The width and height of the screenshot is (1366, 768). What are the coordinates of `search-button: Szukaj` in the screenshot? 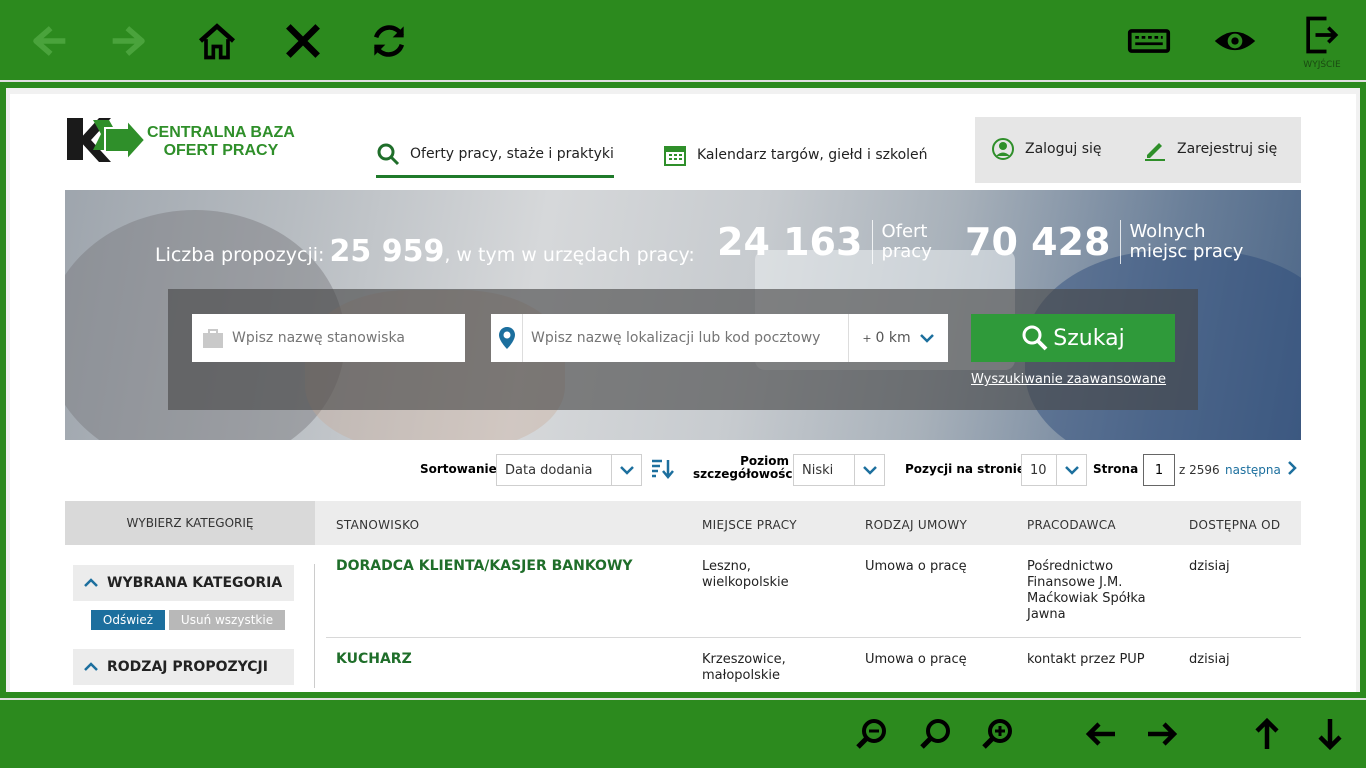 It's located at (1073, 338).